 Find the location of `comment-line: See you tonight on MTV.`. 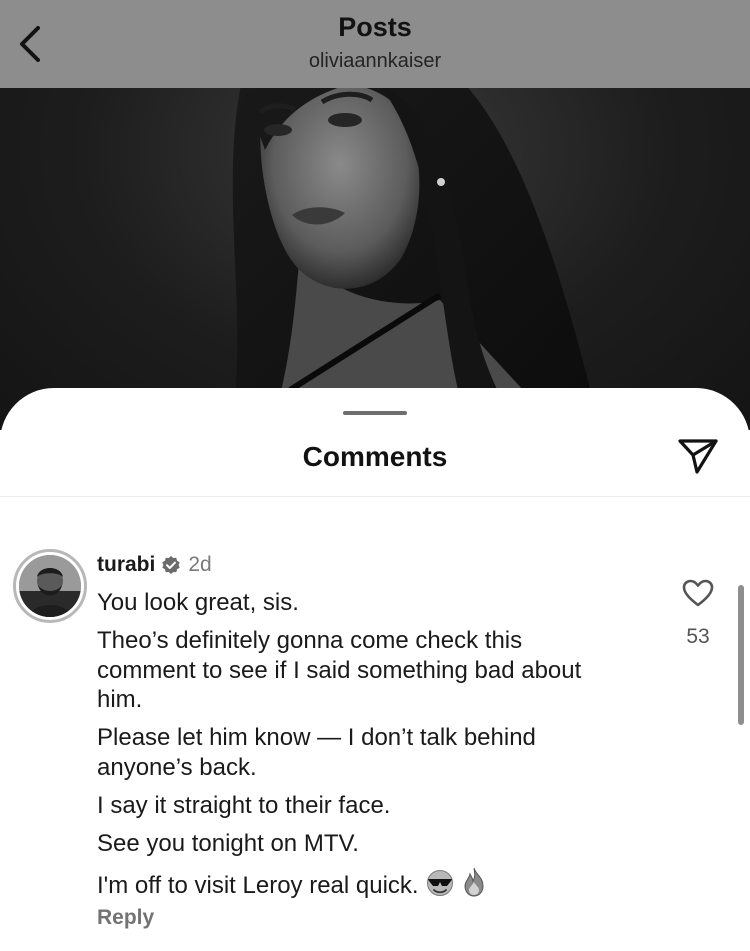

comment-line: See you tonight on MTV. is located at coordinates (228, 843).